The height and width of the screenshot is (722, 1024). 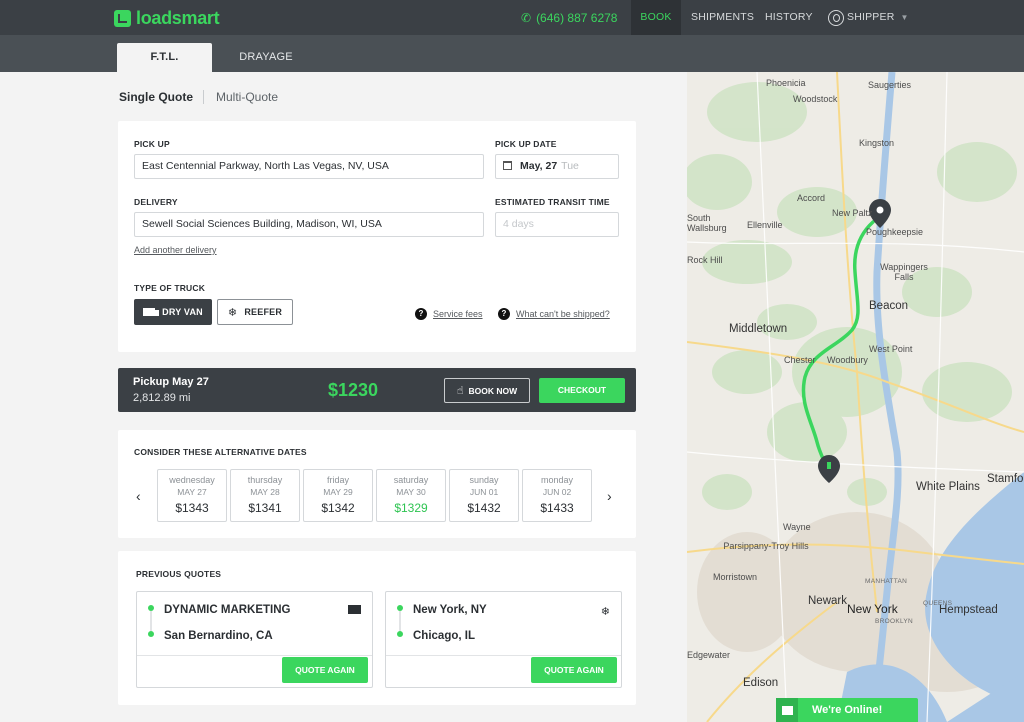 What do you see at coordinates (827, 601) in the screenshot?
I see `map-label: Newark` at bounding box center [827, 601].